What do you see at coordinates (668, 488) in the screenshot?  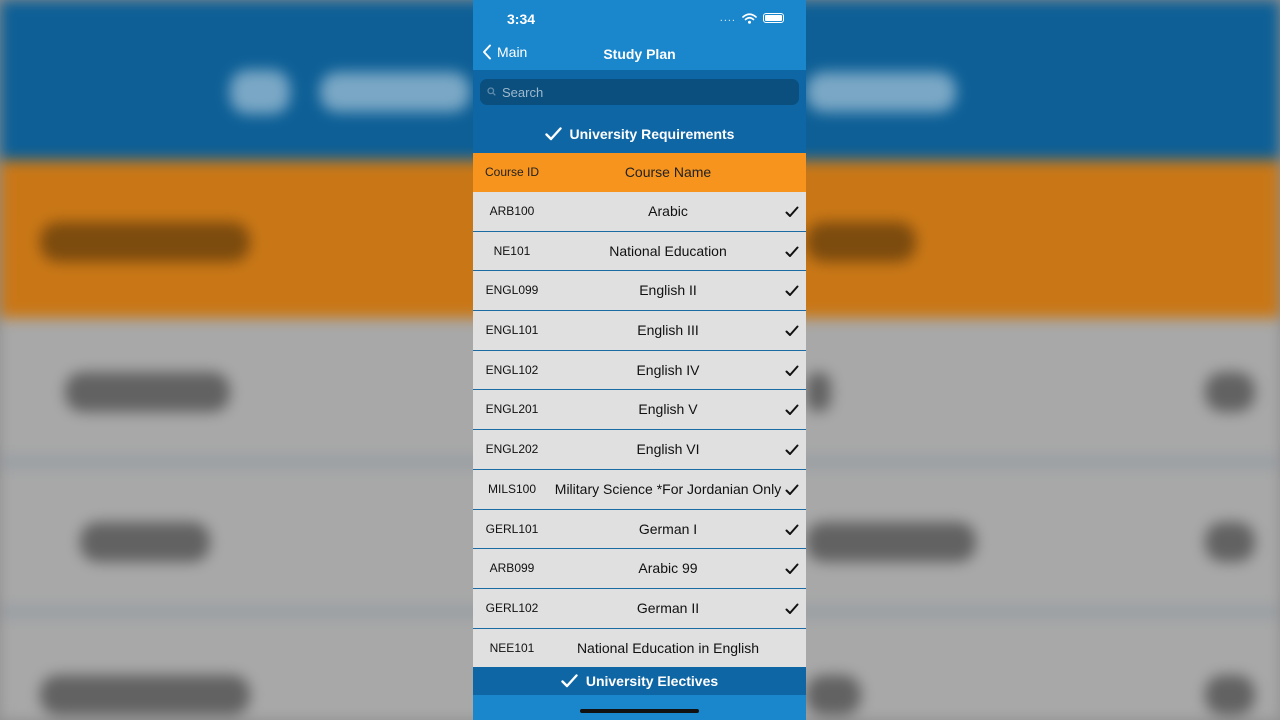 I see `course-name: Military Science *For Jordanian Only` at bounding box center [668, 488].